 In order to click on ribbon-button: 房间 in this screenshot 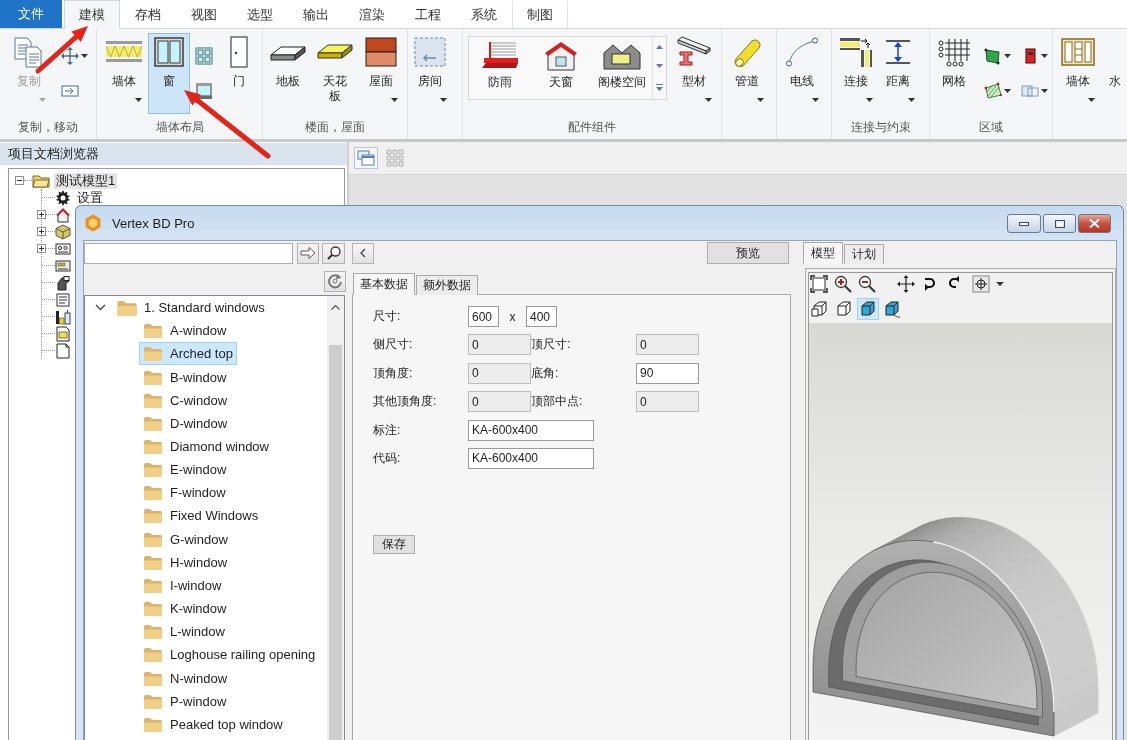, I will do `click(430, 73)`.